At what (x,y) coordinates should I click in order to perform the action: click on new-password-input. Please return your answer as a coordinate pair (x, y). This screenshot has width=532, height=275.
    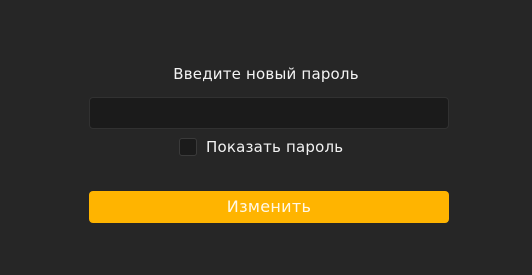
    Looking at the image, I should click on (269, 113).